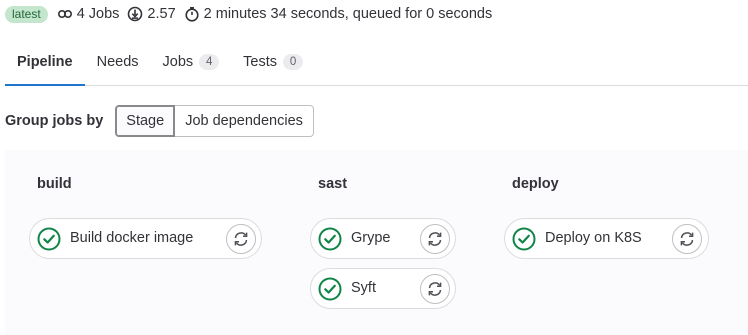  What do you see at coordinates (371, 238) in the screenshot?
I see `job-name: Grype` at bounding box center [371, 238].